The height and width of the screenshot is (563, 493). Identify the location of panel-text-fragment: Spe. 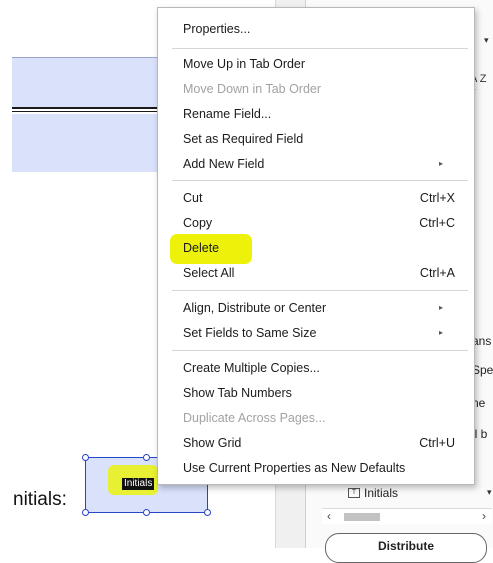
(482, 370).